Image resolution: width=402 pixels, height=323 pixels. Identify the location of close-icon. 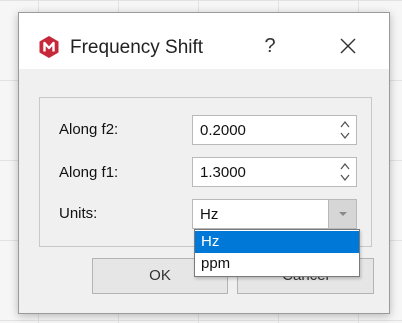
(348, 46).